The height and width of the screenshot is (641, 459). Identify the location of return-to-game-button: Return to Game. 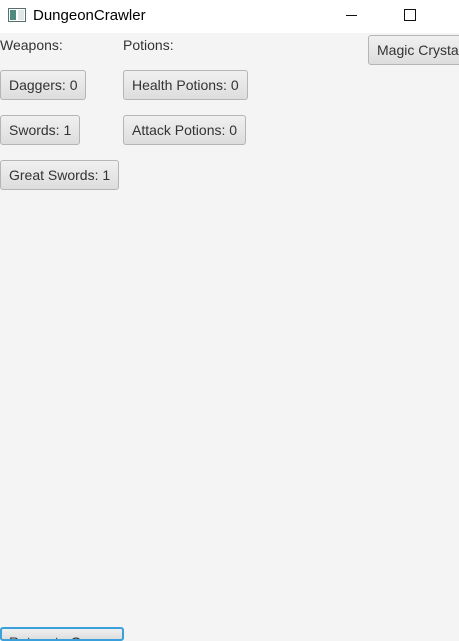
(62, 634).